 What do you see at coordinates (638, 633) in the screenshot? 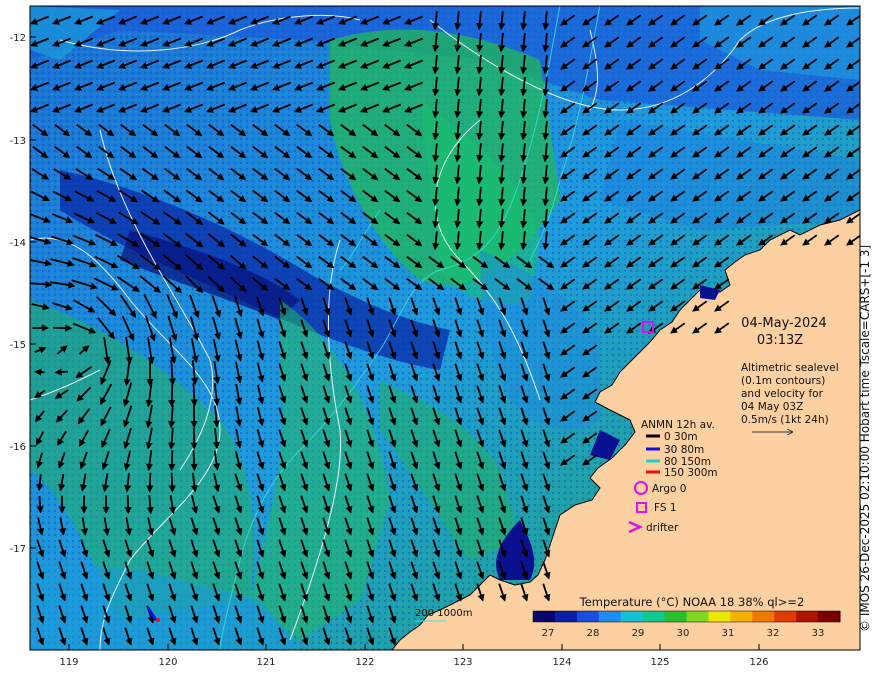
I see `svg-text: 29` at bounding box center [638, 633].